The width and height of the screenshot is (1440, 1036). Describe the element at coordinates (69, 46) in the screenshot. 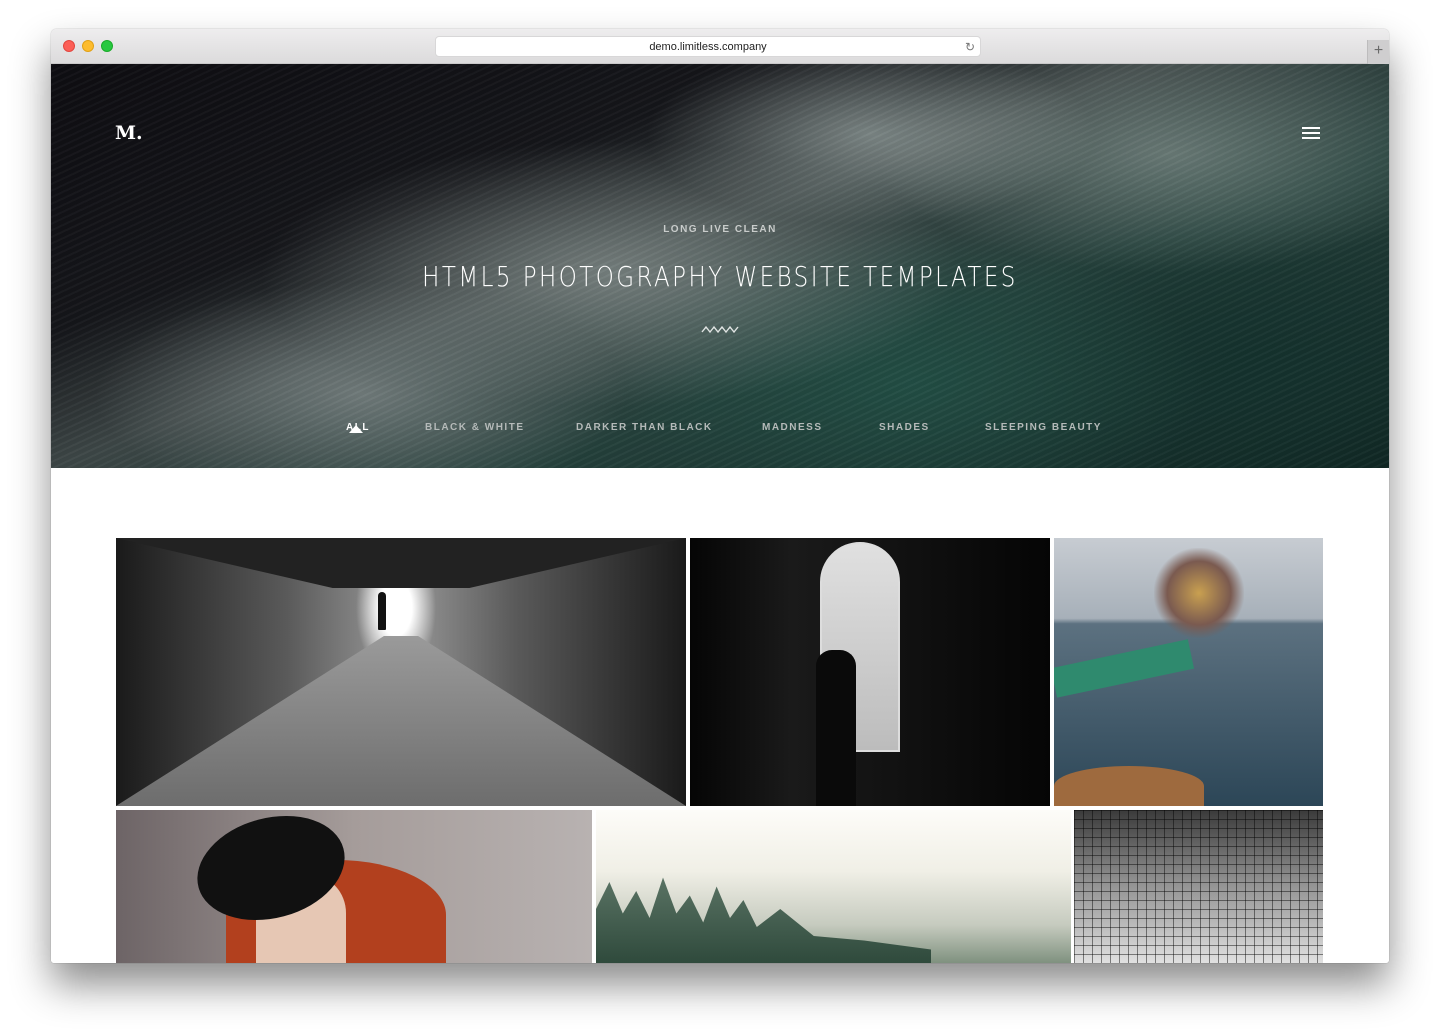

I see `close-window-button` at that location.